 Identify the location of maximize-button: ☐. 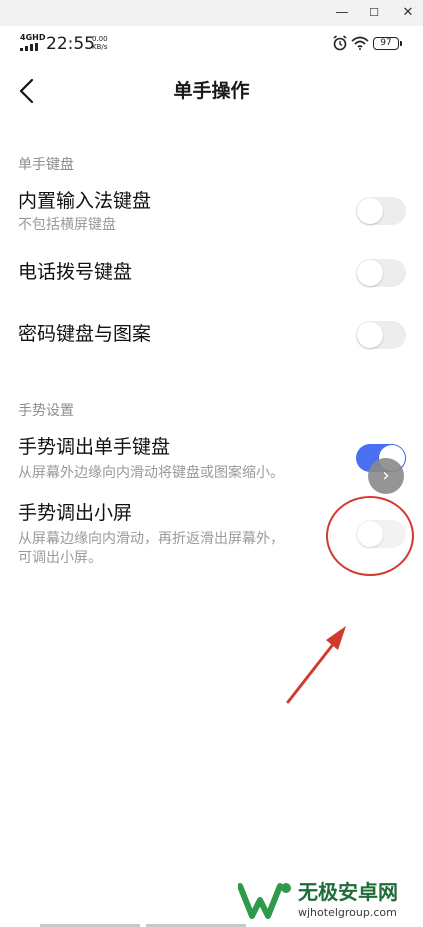
(374, 13).